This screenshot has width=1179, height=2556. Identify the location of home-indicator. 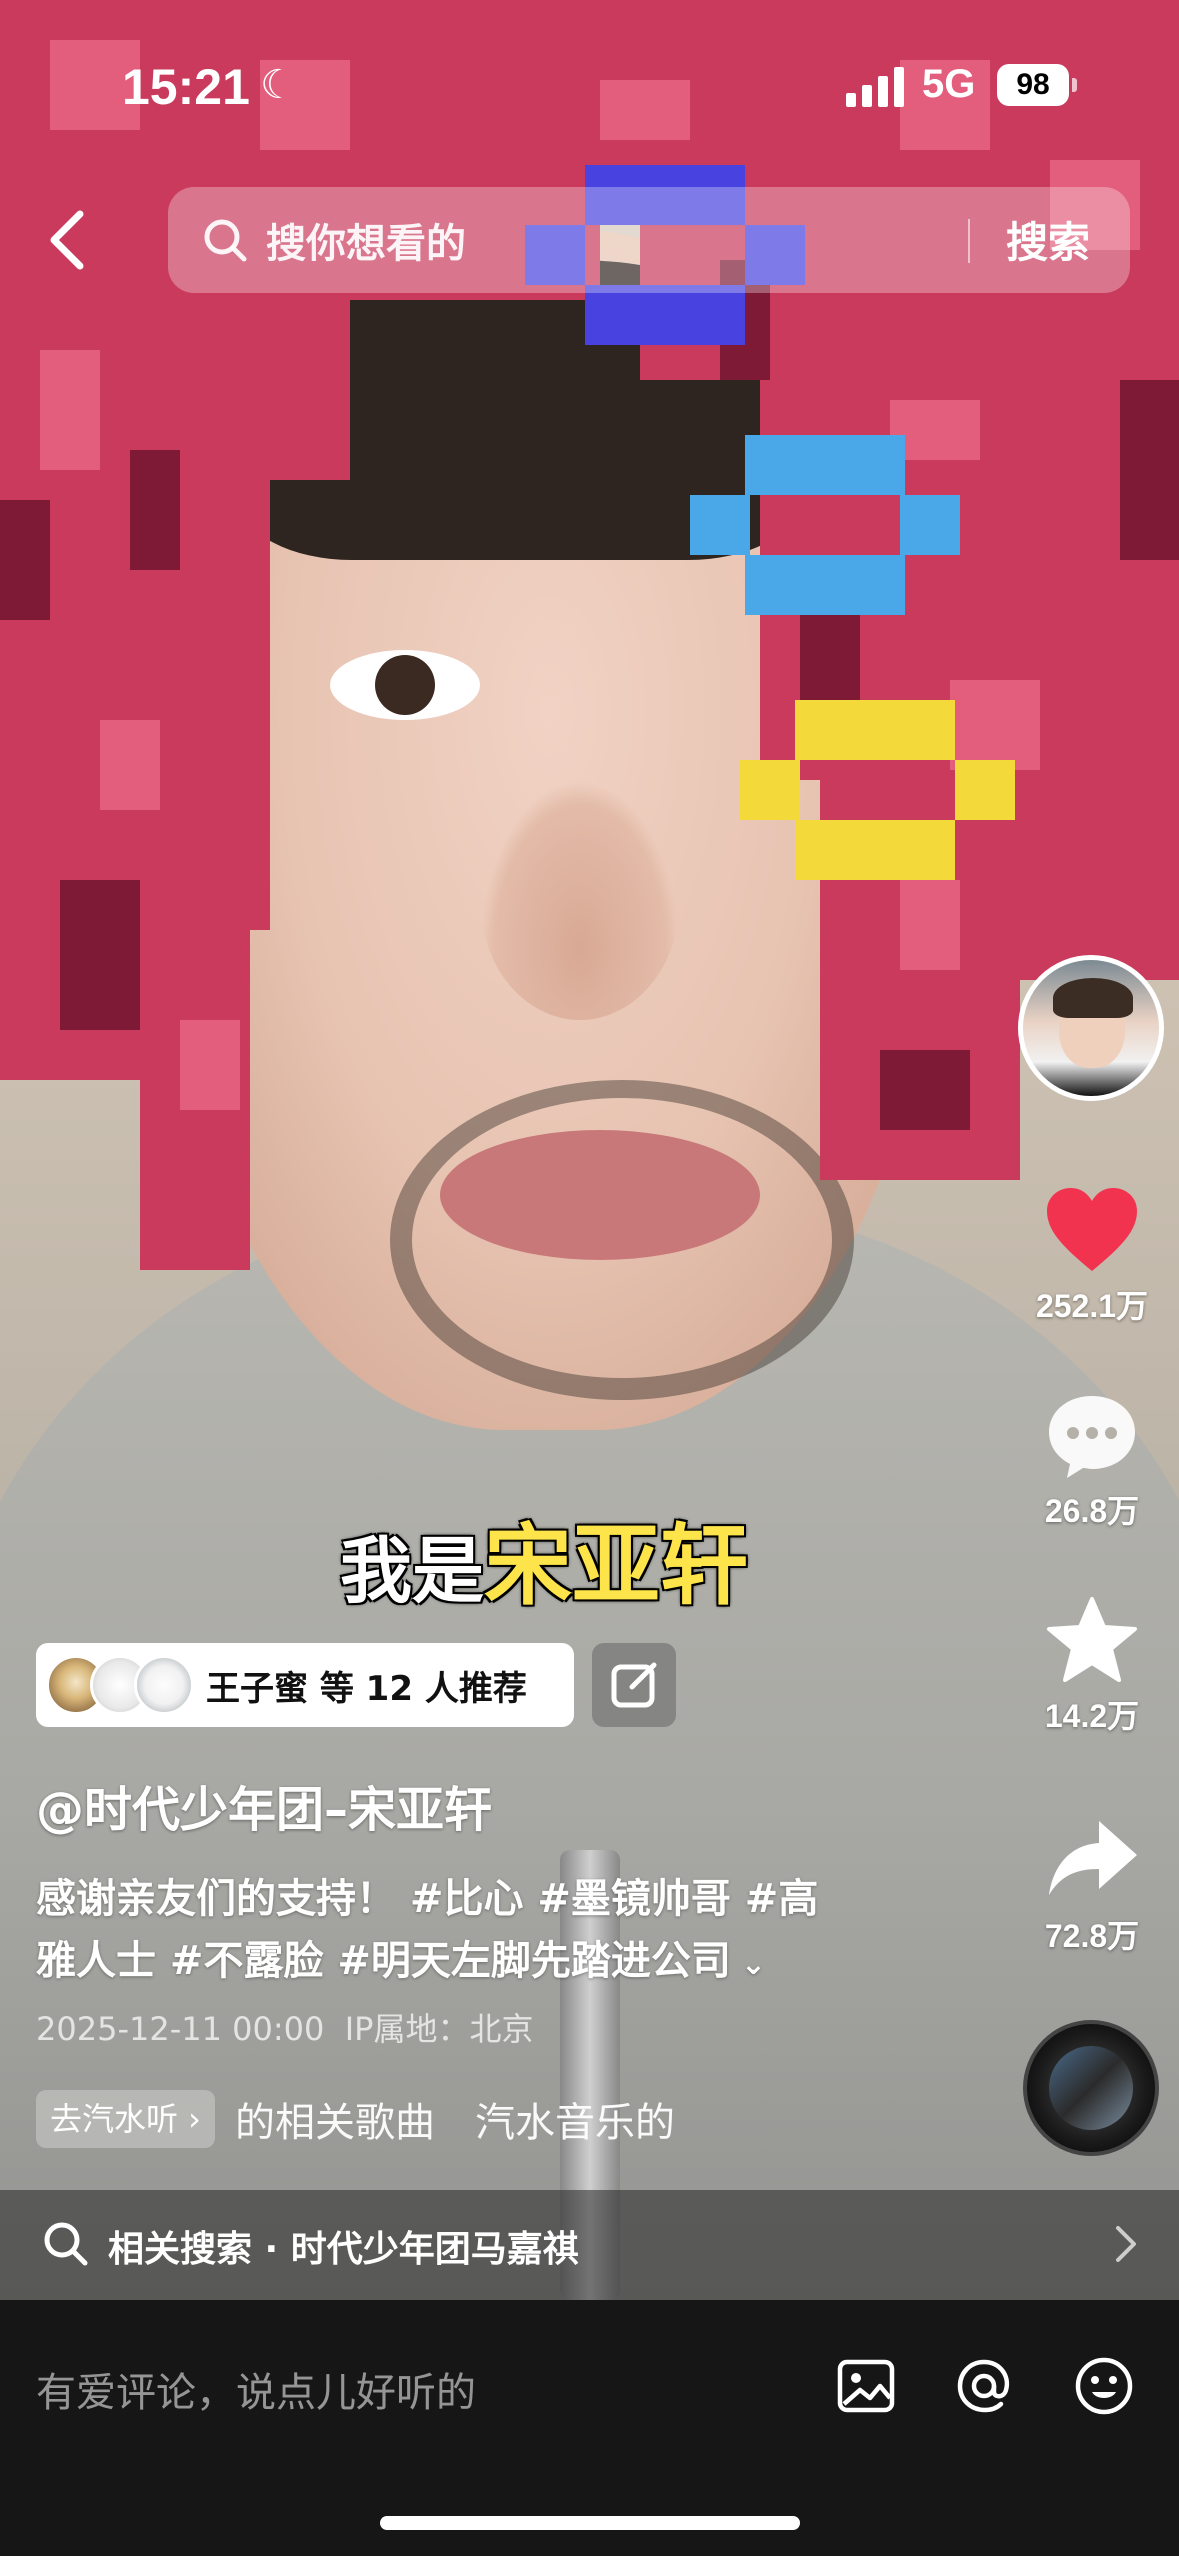
(590, 2523).